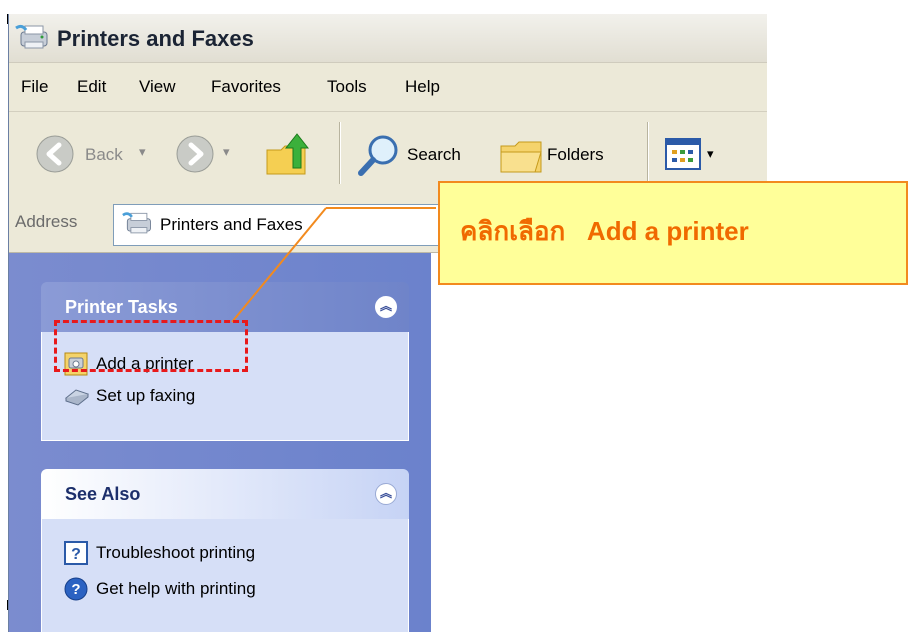 The height and width of the screenshot is (632, 910). I want to click on instruction-callout: คลิกเลือก Add a printer, so click(673, 233).